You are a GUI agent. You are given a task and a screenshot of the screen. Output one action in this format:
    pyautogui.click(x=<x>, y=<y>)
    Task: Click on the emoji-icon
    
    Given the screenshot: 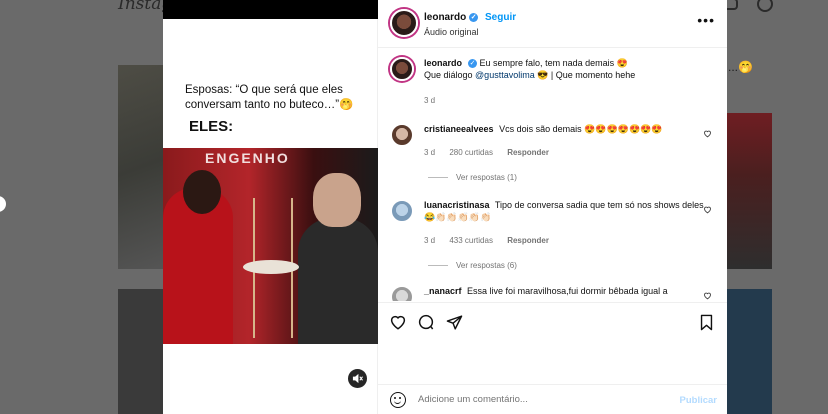 What is the action you would take?
    pyautogui.click(x=398, y=400)
    